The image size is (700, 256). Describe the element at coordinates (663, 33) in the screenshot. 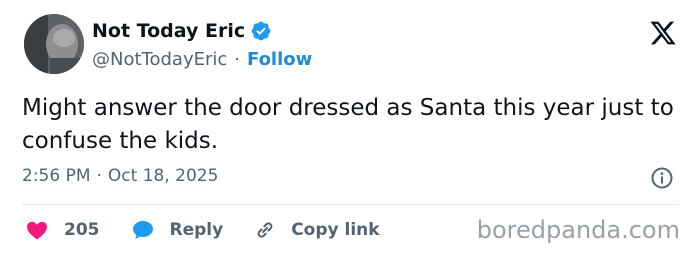

I see `x-logo-icon` at that location.